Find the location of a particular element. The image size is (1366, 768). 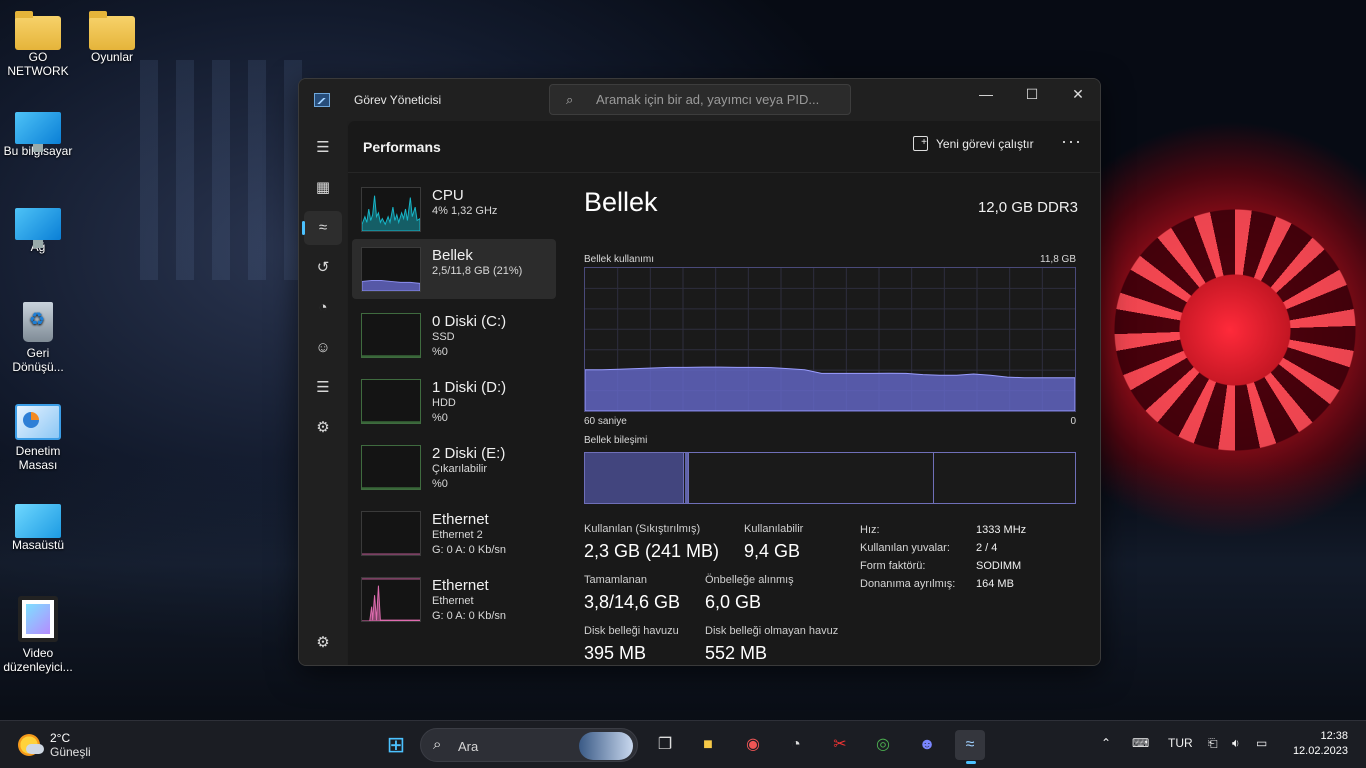

desktop-icon-network: Ağ is located at coordinates (38, 229).